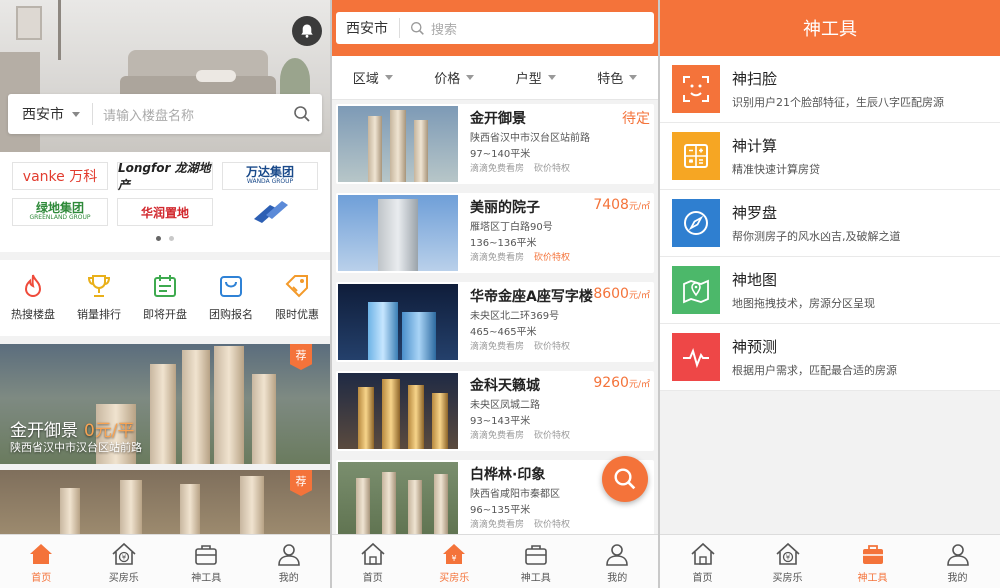 The width and height of the screenshot is (1000, 588). What do you see at coordinates (270, 212) in the screenshot?
I see `brand-generic-logo` at bounding box center [270, 212].